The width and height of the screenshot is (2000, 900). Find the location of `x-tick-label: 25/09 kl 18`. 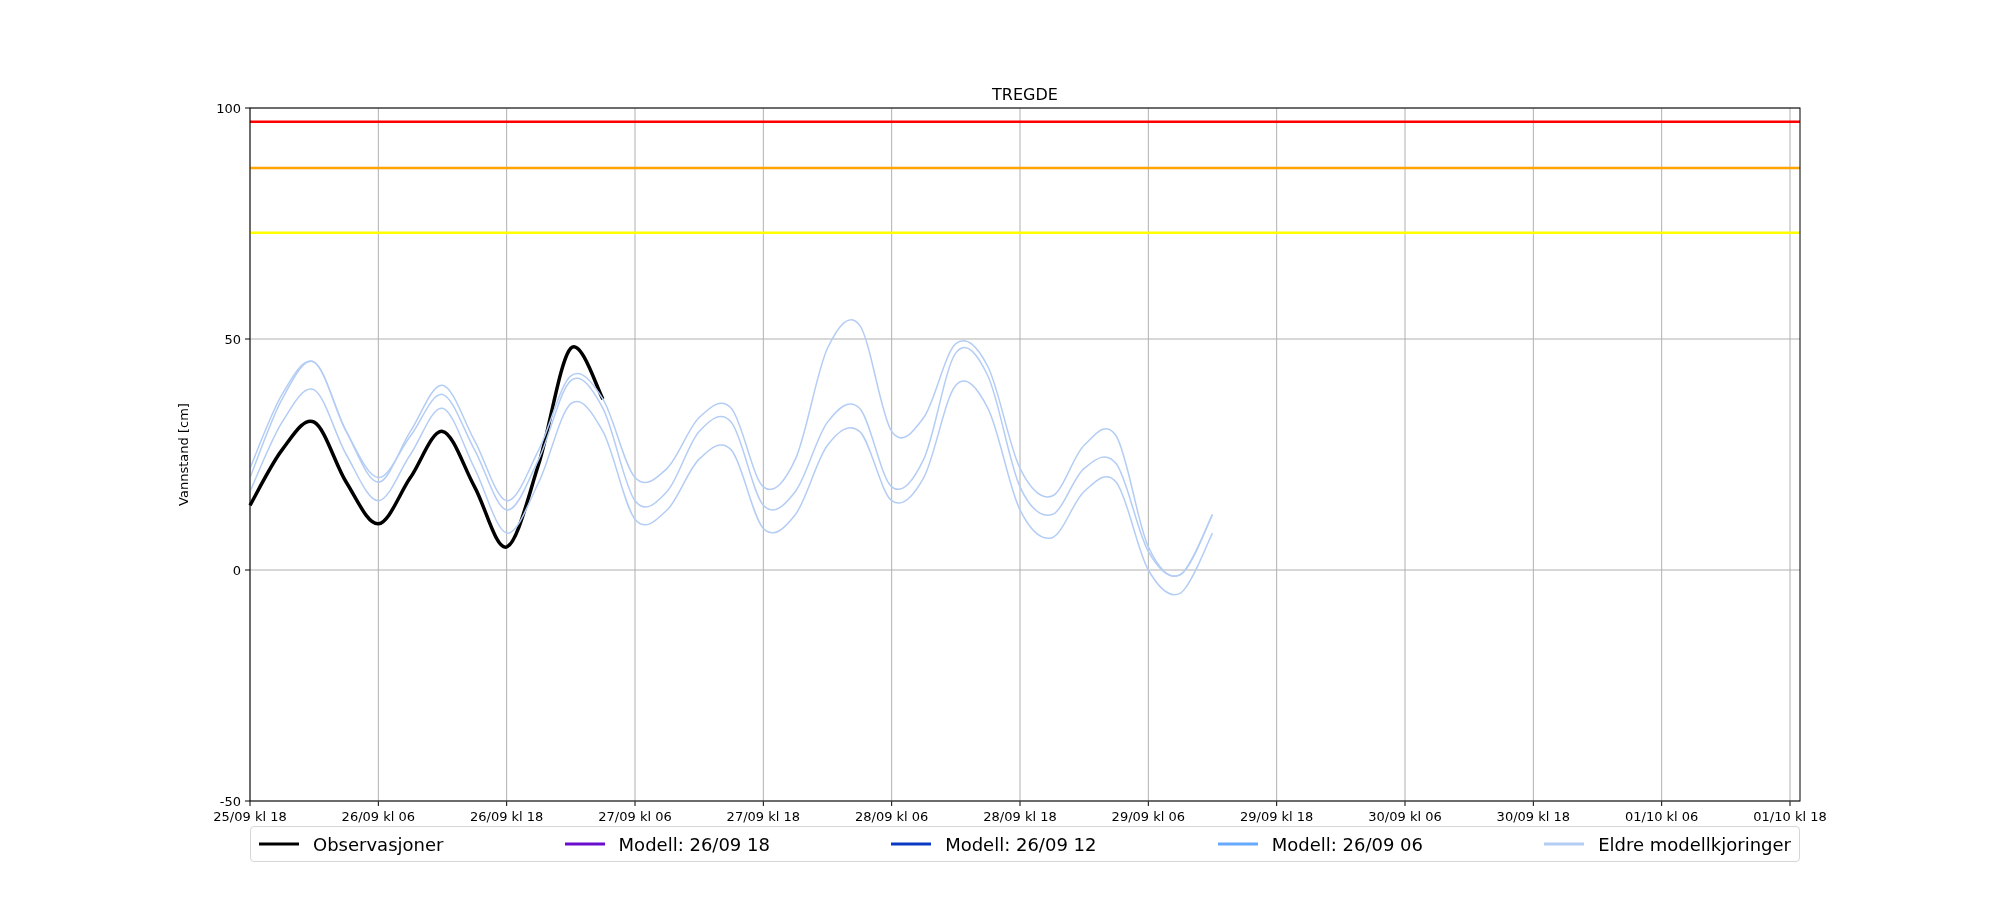

x-tick-label: 25/09 kl 18 is located at coordinates (250, 816).